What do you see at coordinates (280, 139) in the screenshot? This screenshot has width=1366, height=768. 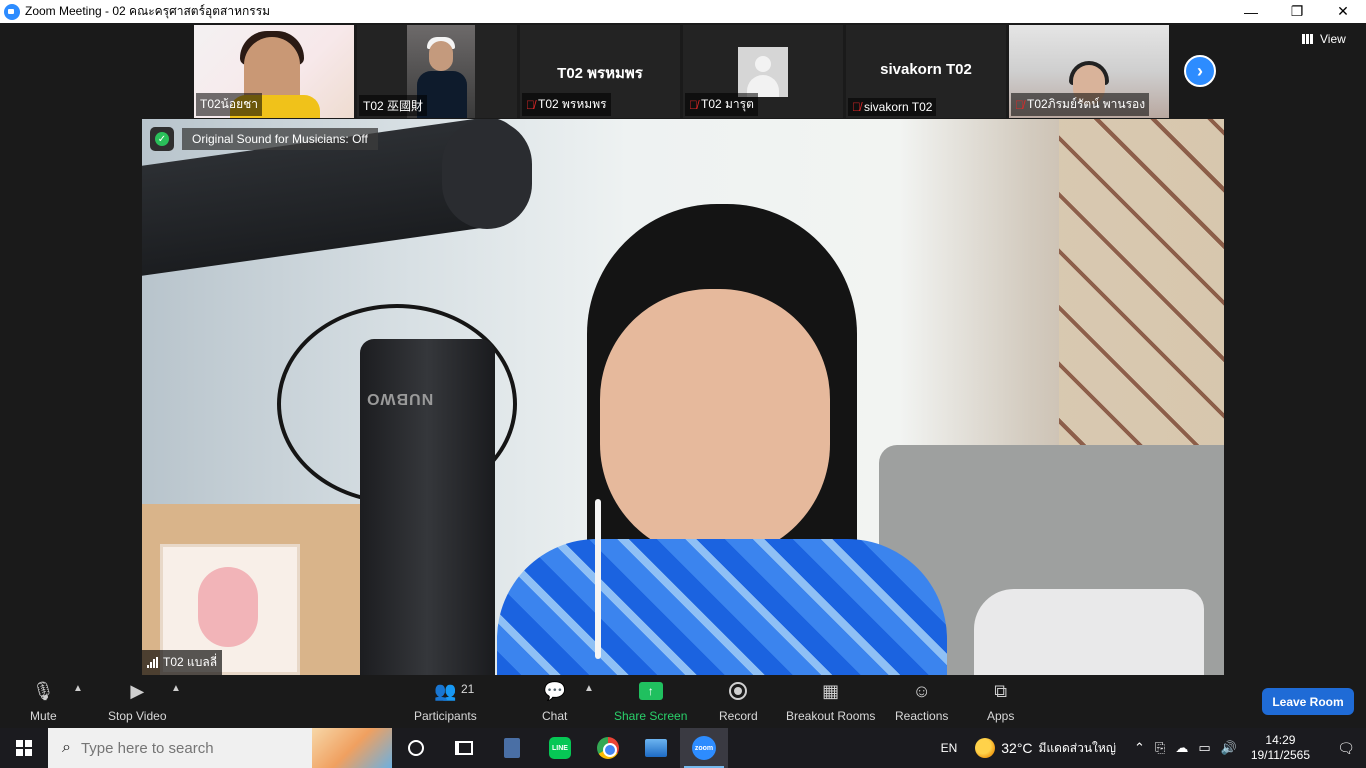 I see `original-sound-label: Original Sound for Musicians: Off` at bounding box center [280, 139].